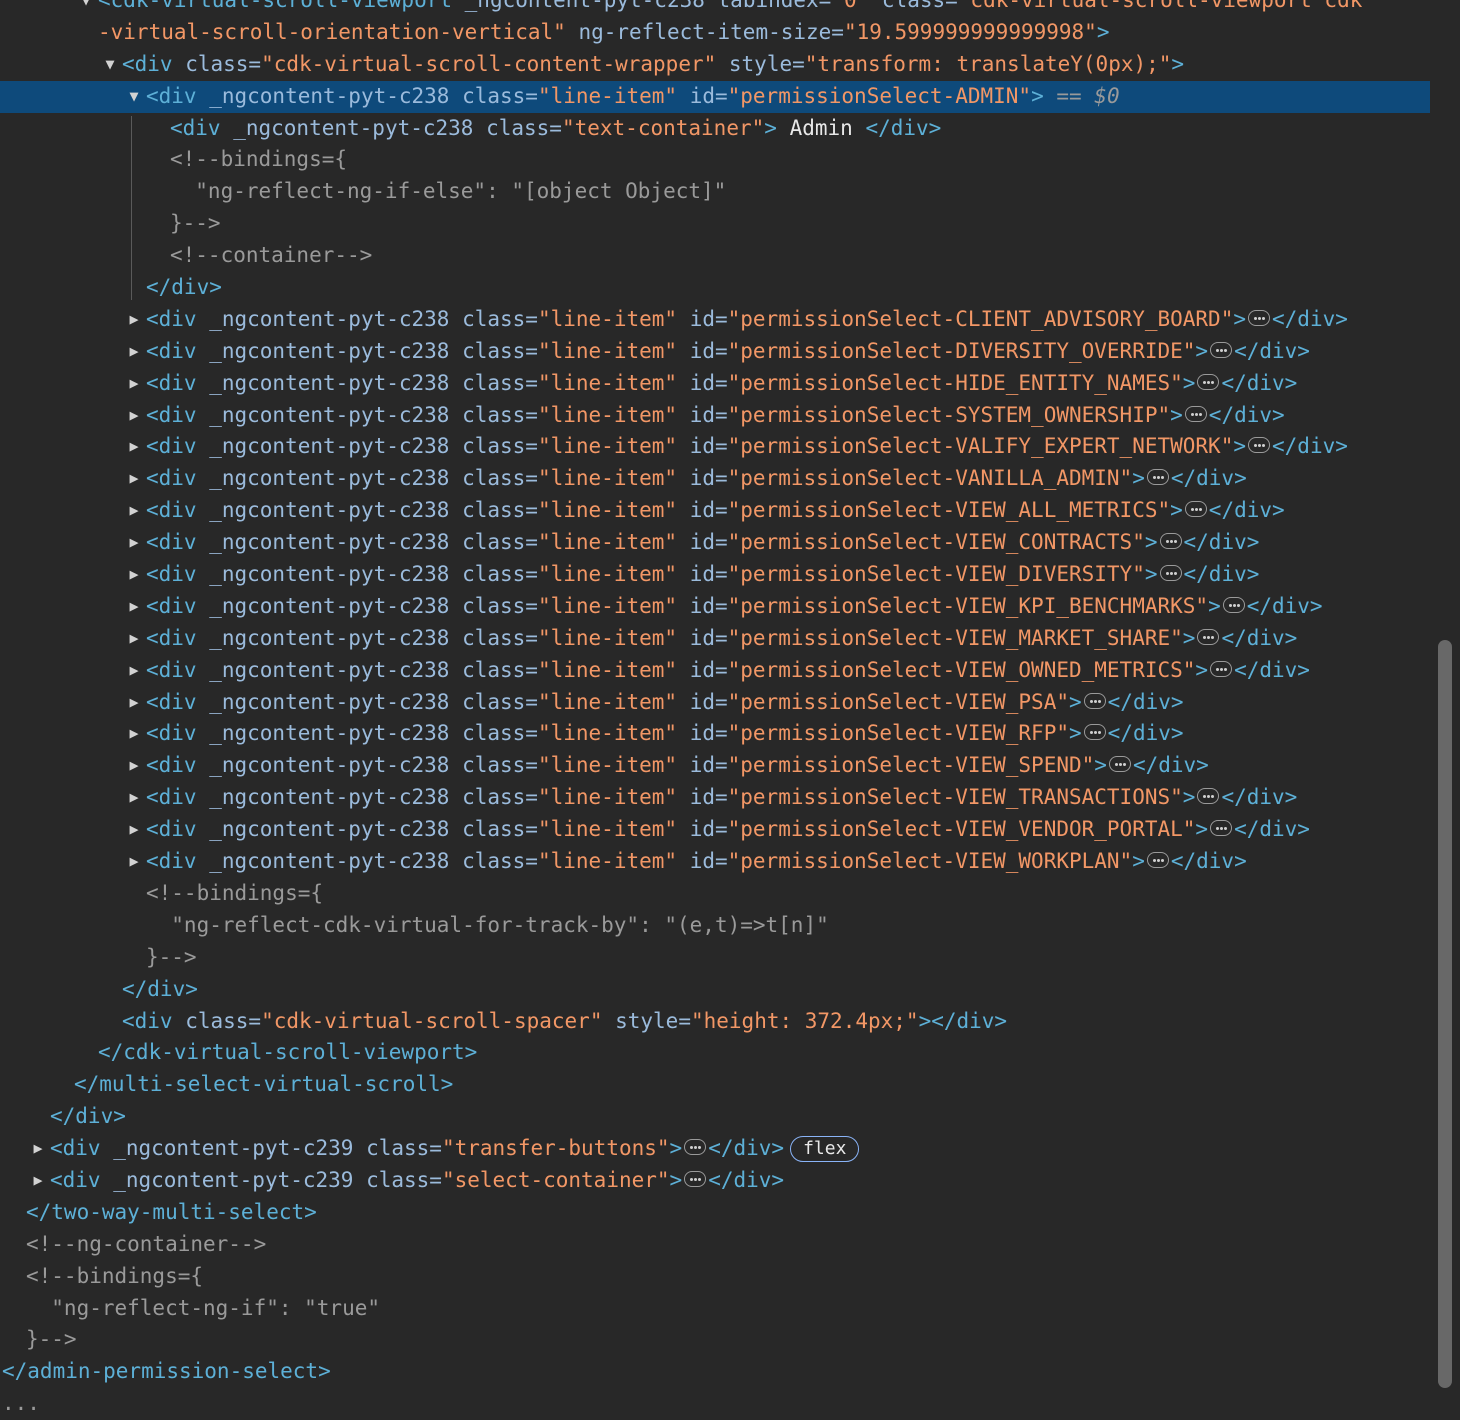  What do you see at coordinates (715, 1053) in the screenshot?
I see `node-close-viewport: </cdk-virtual-scroll-viewport>` at bounding box center [715, 1053].